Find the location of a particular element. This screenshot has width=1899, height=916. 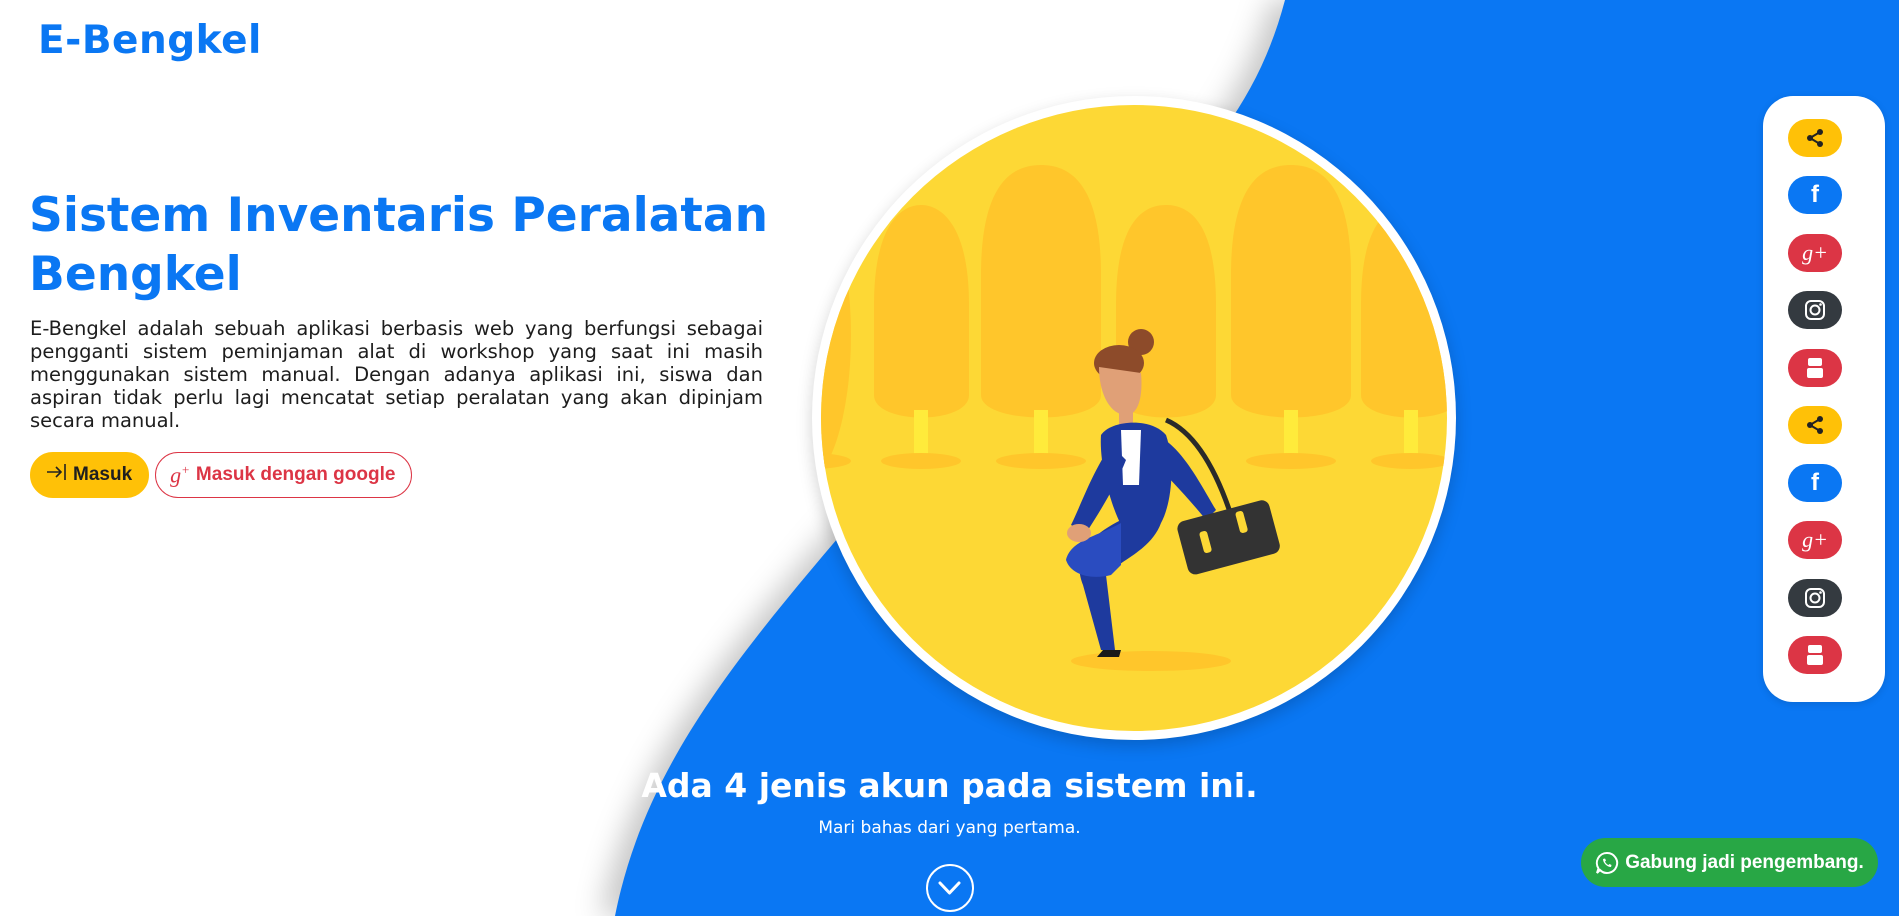

join-developer-button: Gabung jadi pengembang. is located at coordinates (1729, 862).